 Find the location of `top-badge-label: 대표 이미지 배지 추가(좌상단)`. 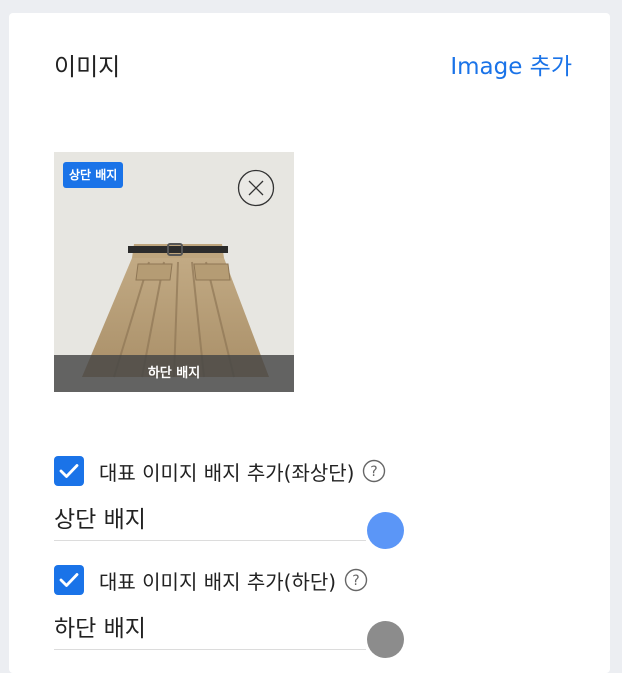

top-badge-label: 대표 이미지 배지 추가(좌상단) is located at coordinates (227, 472).